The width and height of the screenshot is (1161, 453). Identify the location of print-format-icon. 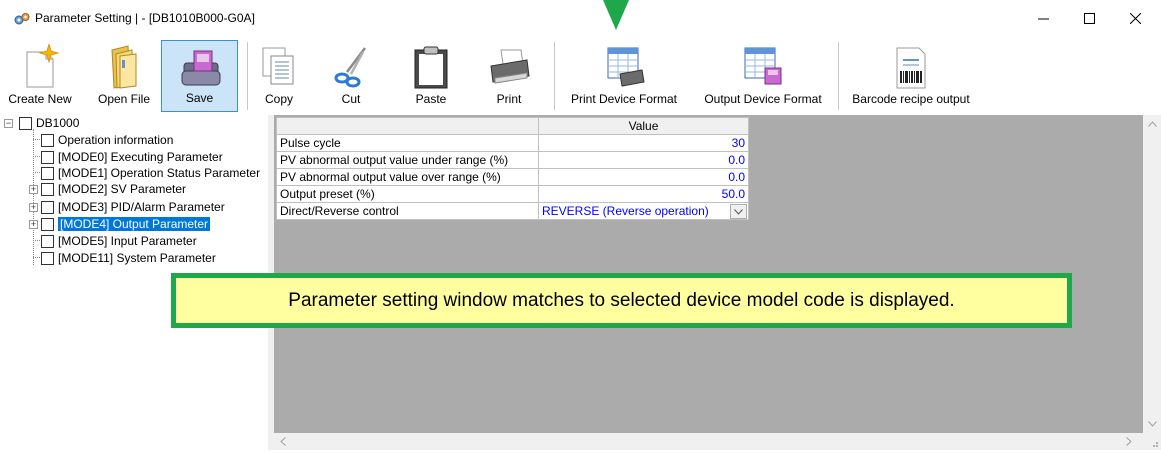
(626, 67).